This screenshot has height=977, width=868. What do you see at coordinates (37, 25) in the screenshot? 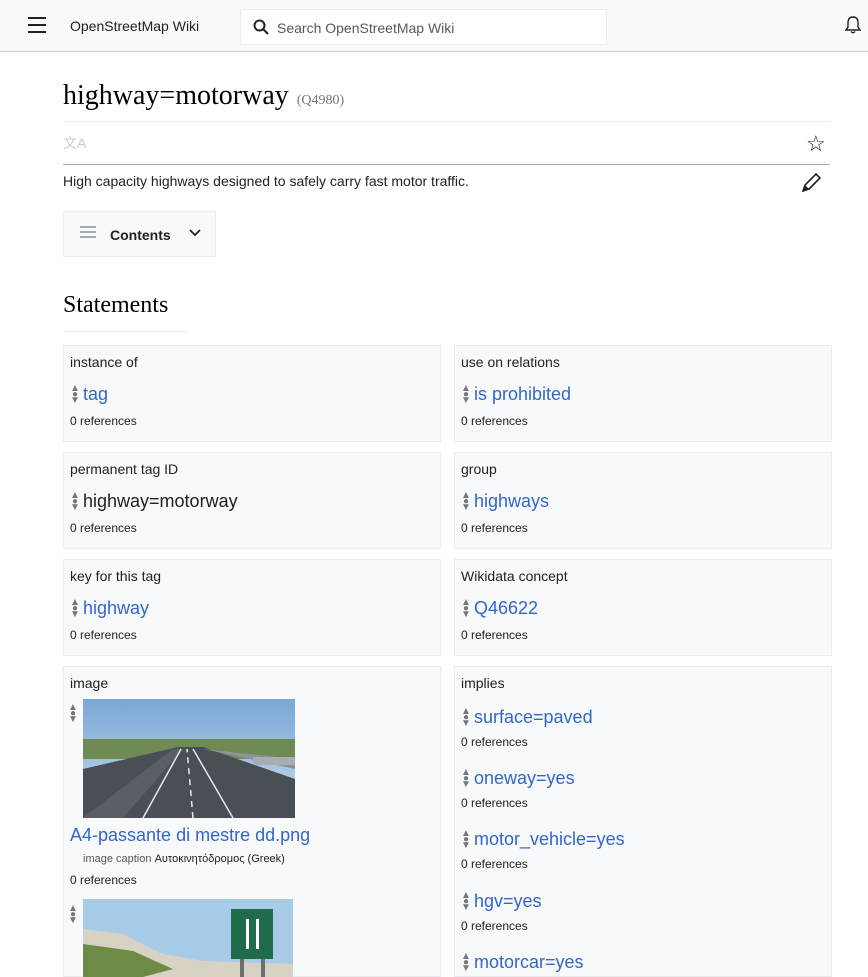
I see `menu-icon` at bounding box center [37, 25].